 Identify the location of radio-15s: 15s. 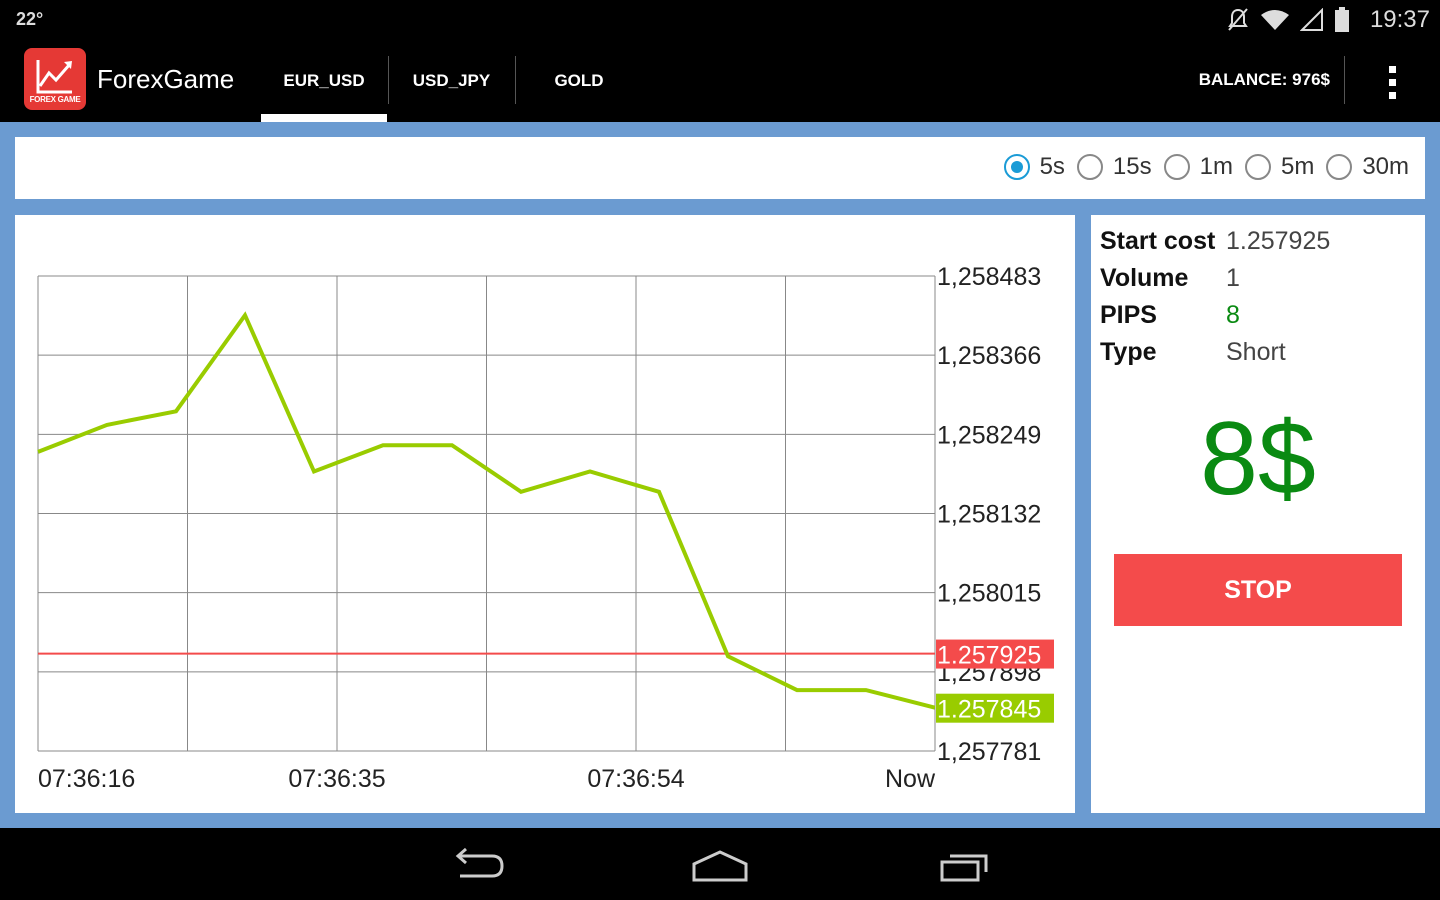
(1114, 167).